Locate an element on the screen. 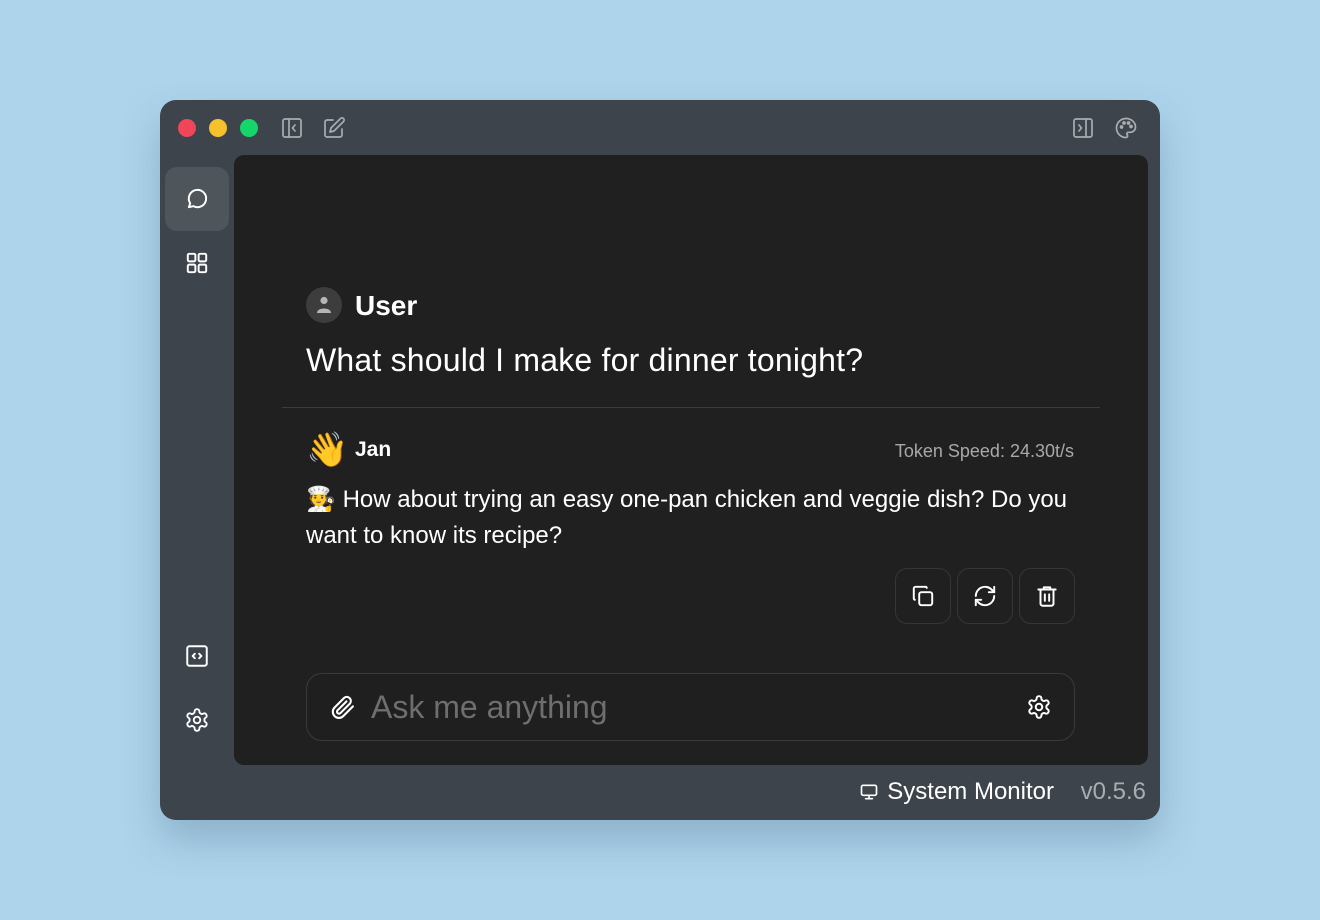 The image size is (1320, 920). user-message-text: What should I make for dinner tonight? is located at coordinates (585, 360).